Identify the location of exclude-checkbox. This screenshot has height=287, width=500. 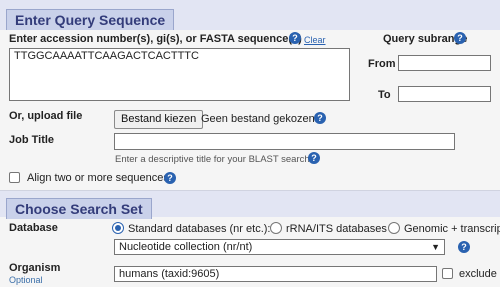
(447, 273).